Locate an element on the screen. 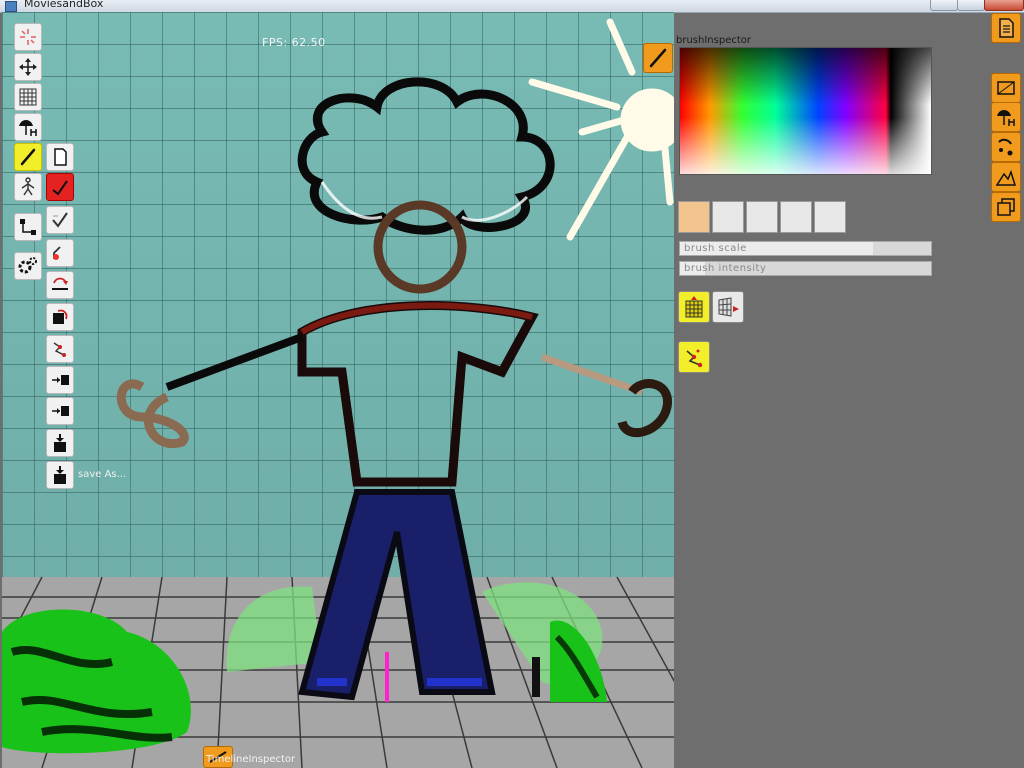 The width and height of the screenshot is (1024, 768). select-icon is located at coordinates (28, 37).